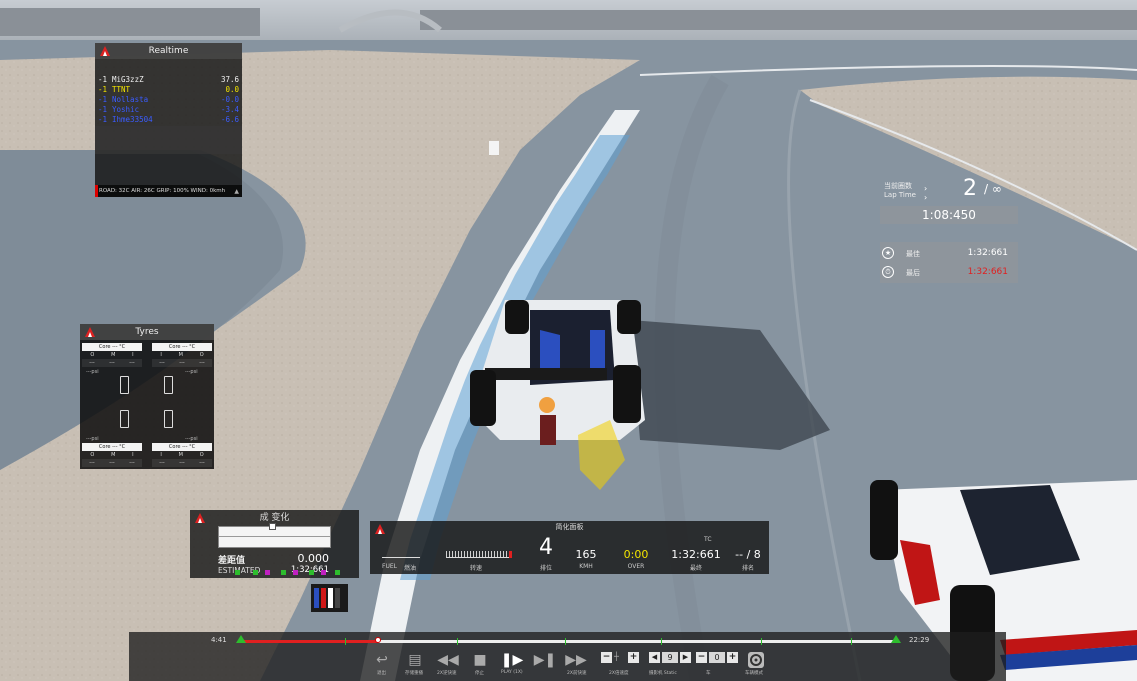  What do you see at coordinates (620, 657) in the screenshot?
I see `speed-stepper: − ┼ +` at bounding box center [620, 657].